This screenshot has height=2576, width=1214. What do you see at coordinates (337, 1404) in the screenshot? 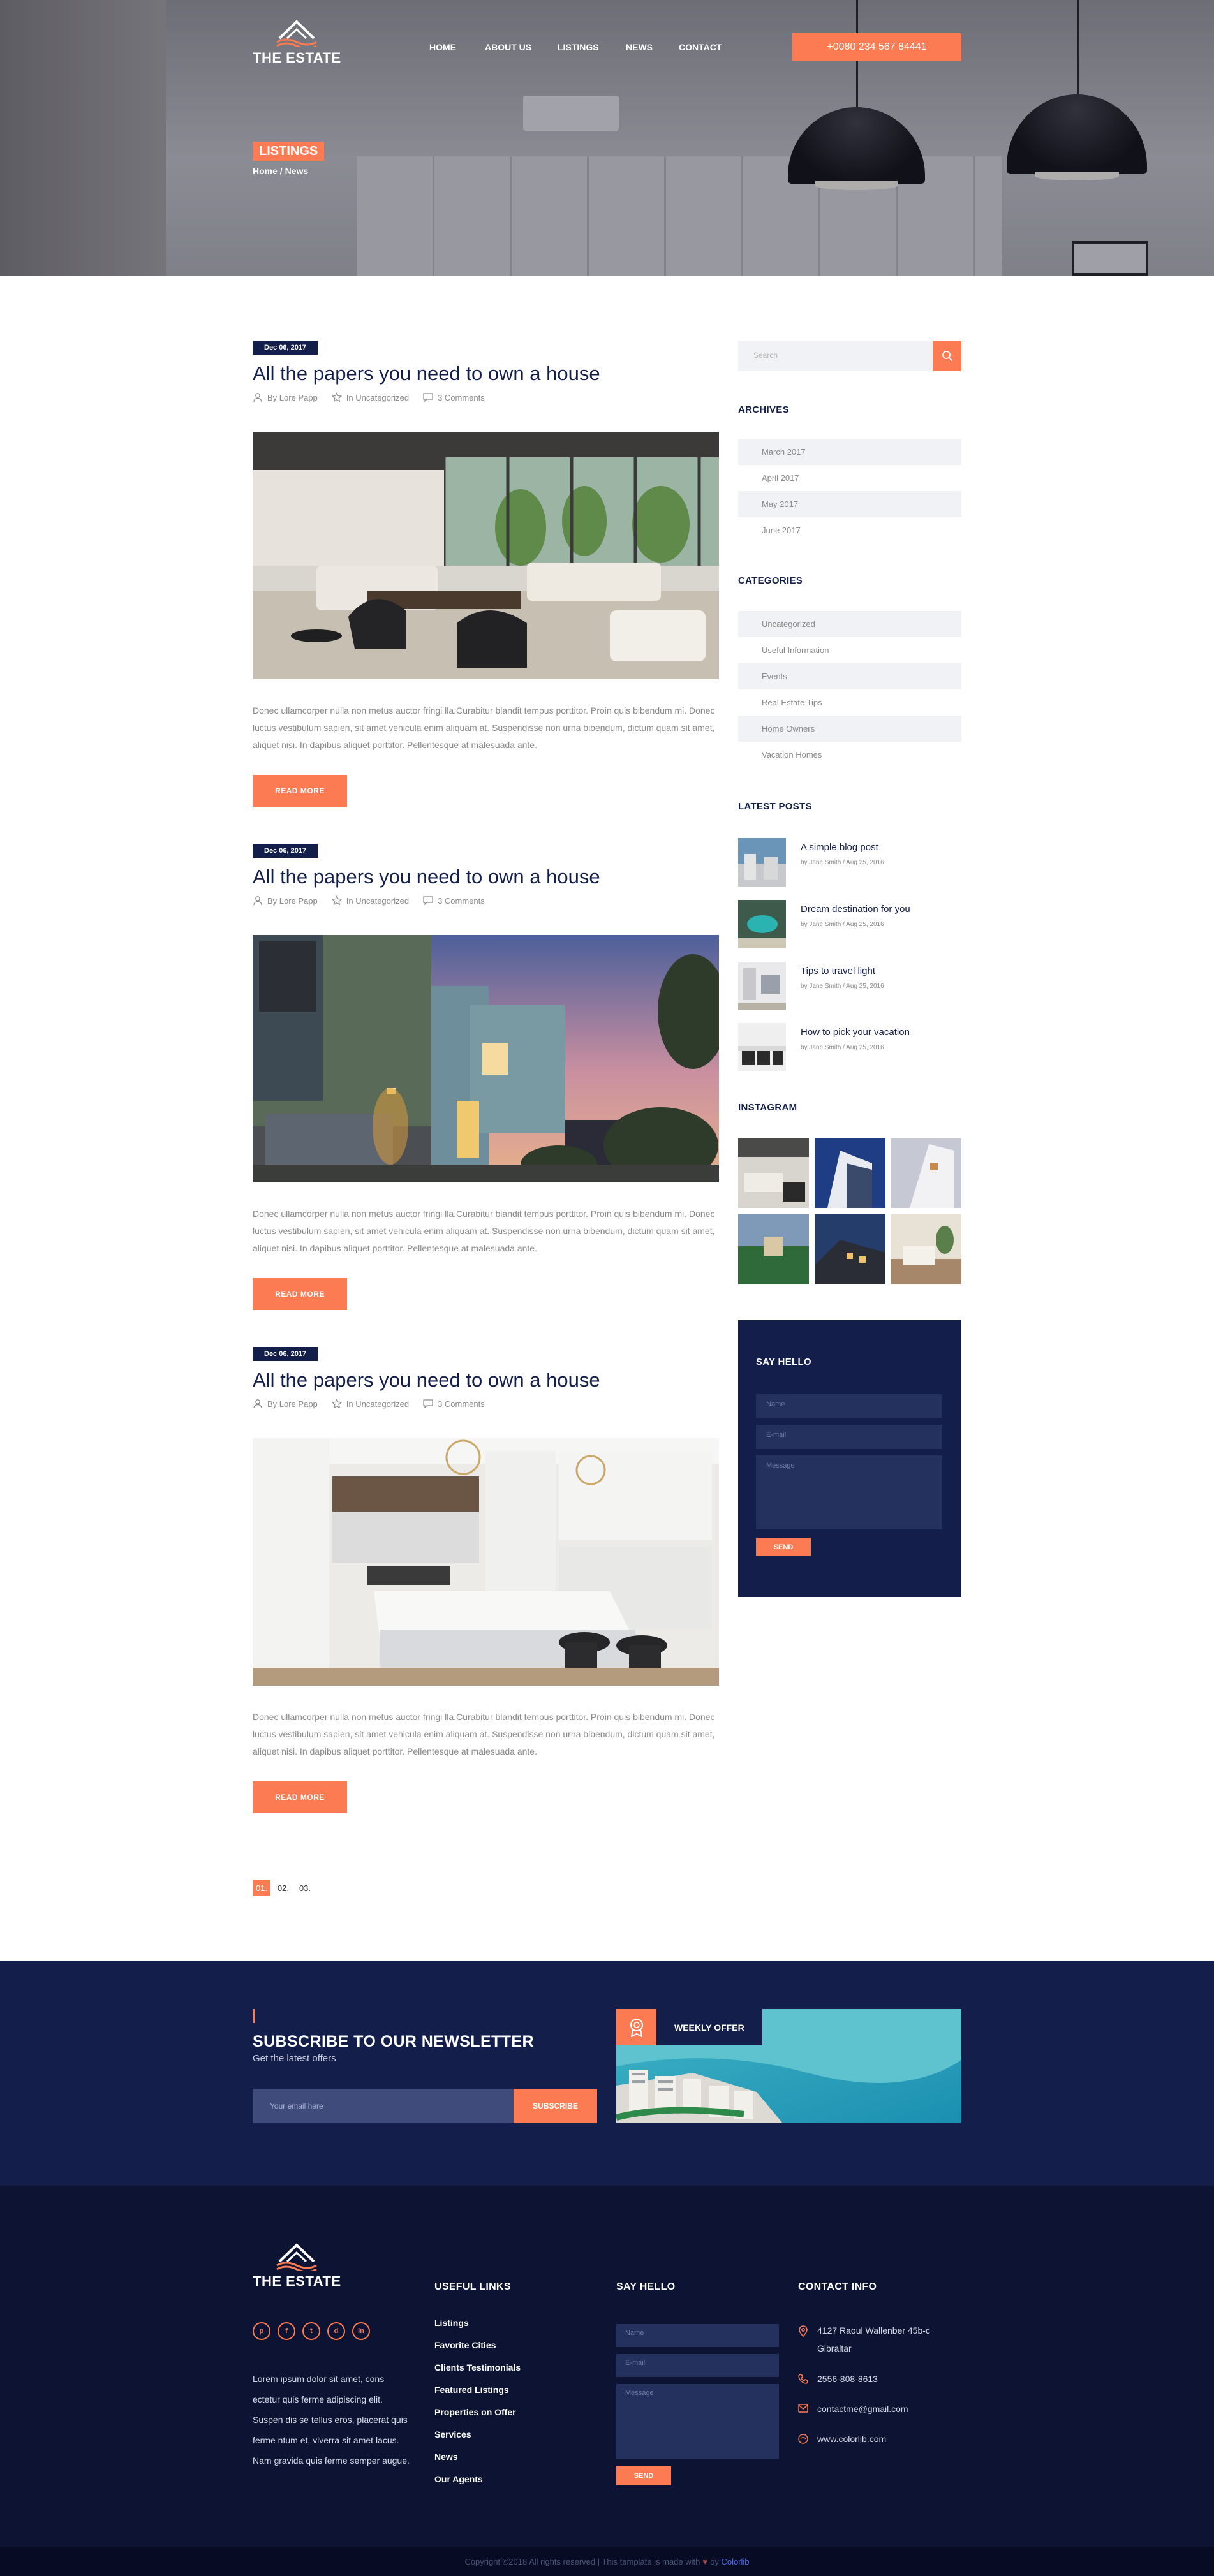
I see `star-icon` at bounding box center [337, 1404].